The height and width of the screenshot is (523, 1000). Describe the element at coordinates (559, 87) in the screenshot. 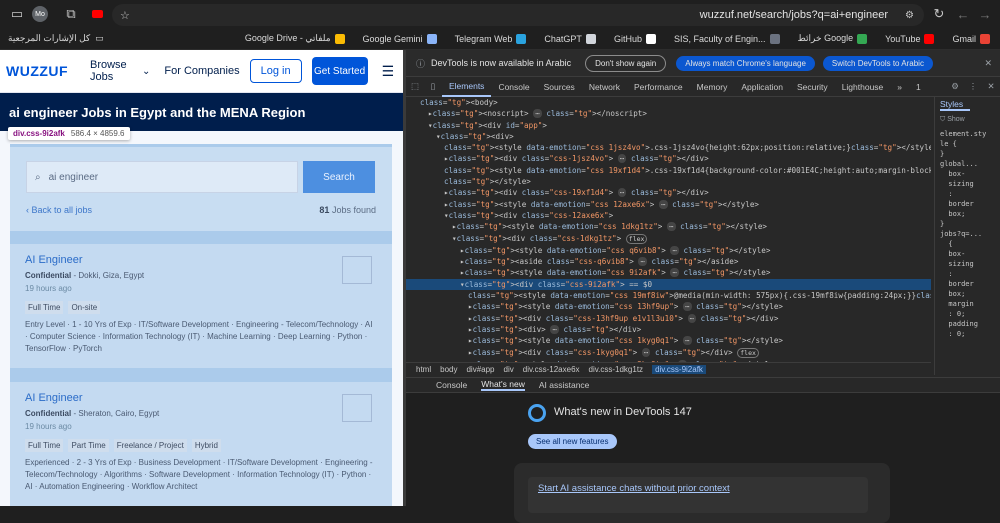

I see `devtools-tab-sources: Sources` at that location.